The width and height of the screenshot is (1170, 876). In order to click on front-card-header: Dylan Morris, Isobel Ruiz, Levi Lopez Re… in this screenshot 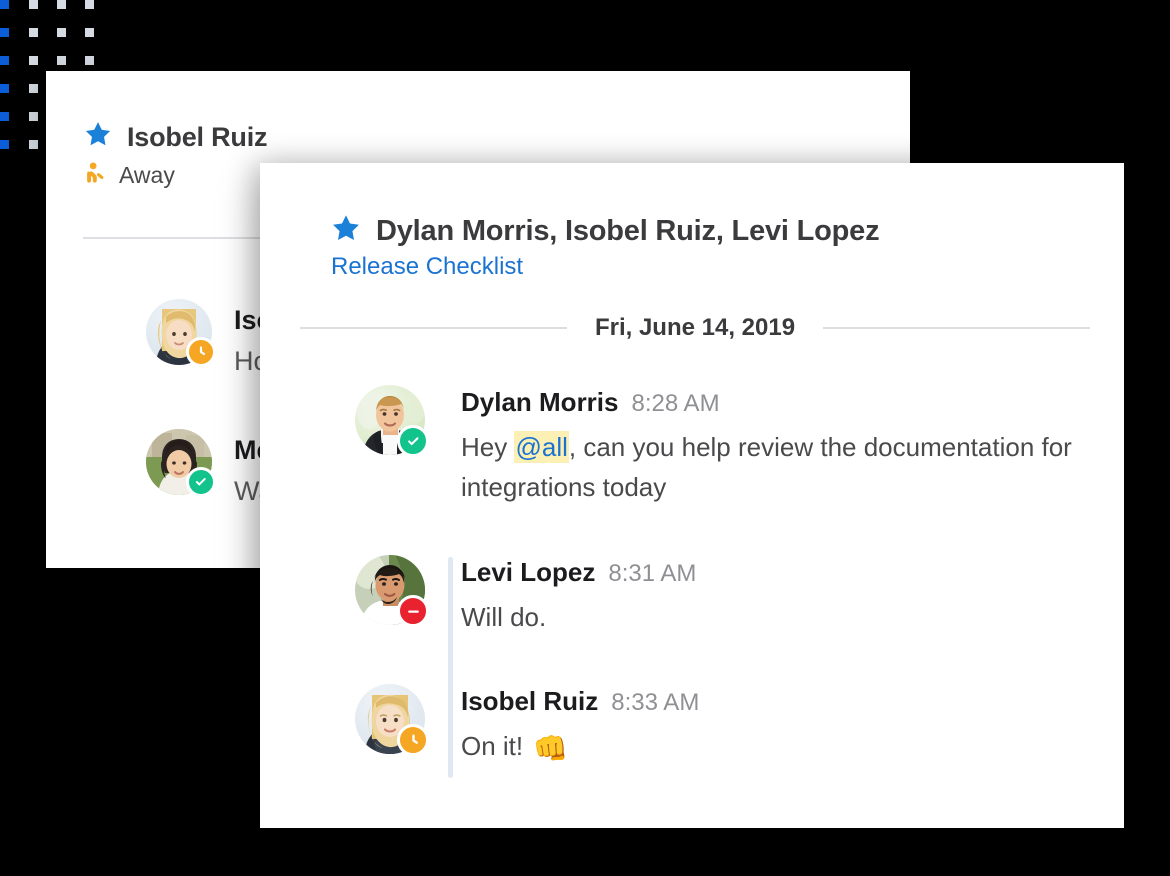, I will do `click(605, 247)`.